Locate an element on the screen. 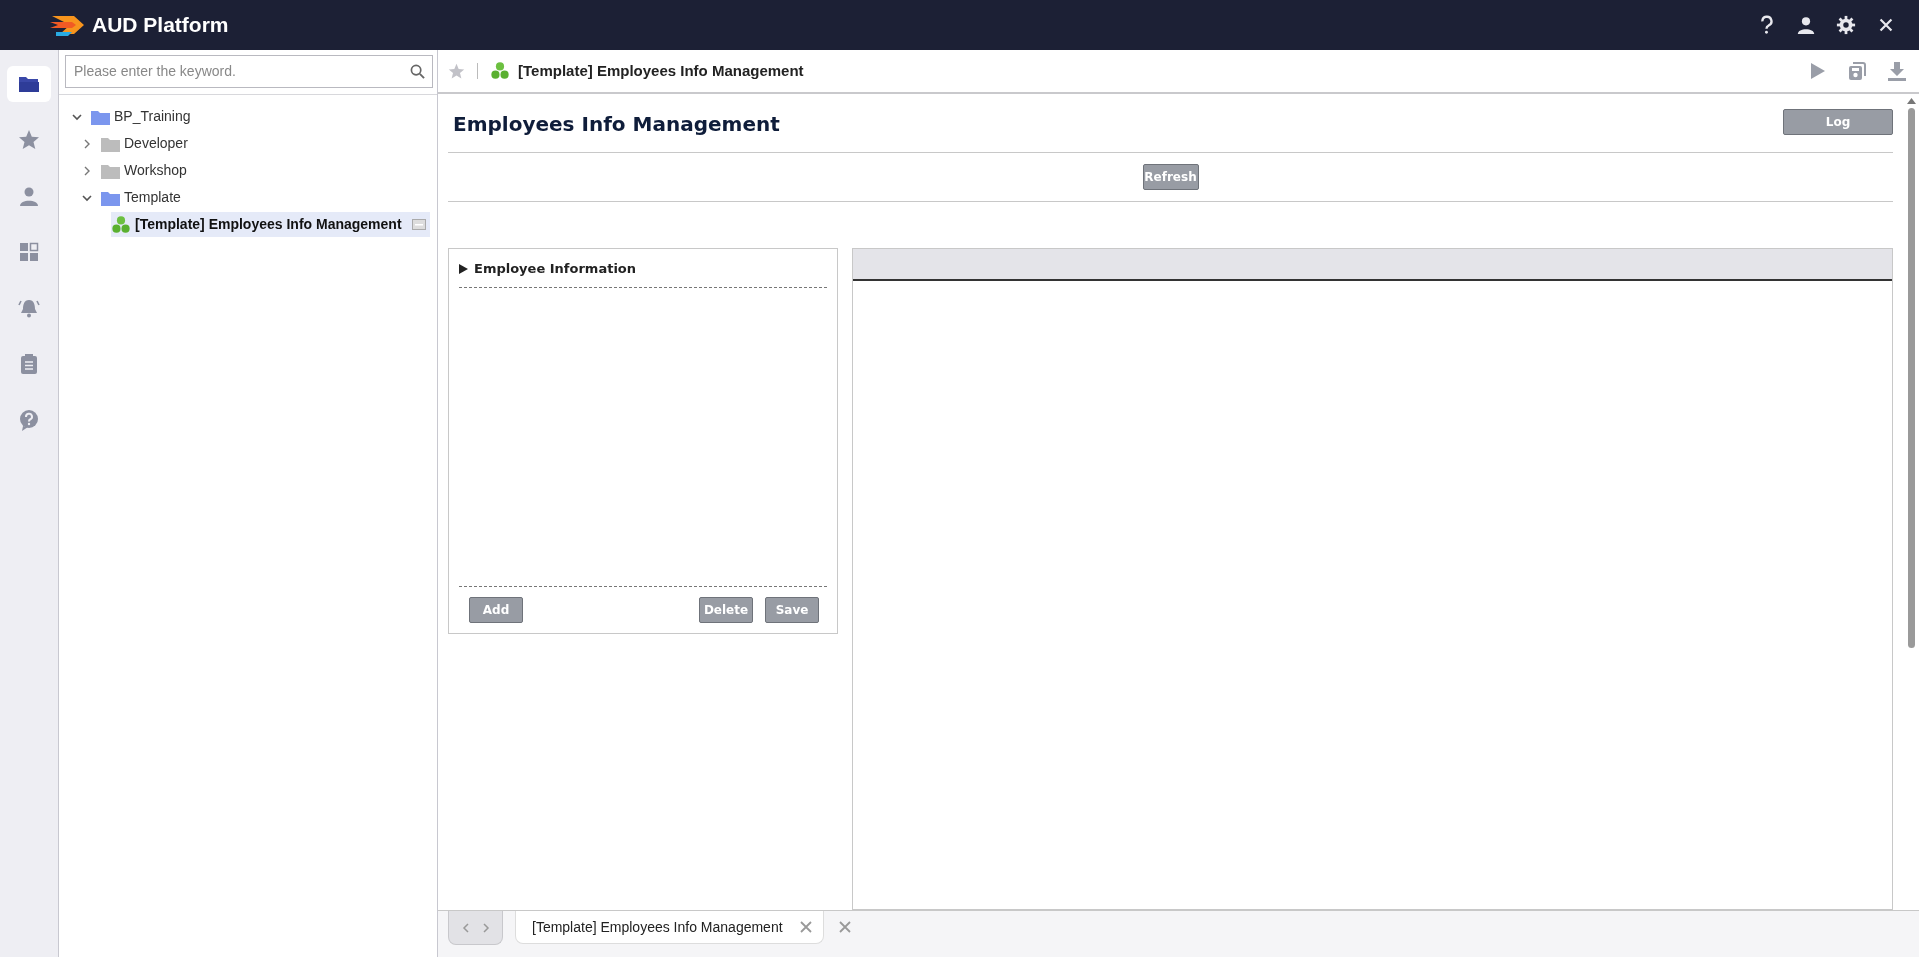  star-icon is located at coordinates (29, 140).